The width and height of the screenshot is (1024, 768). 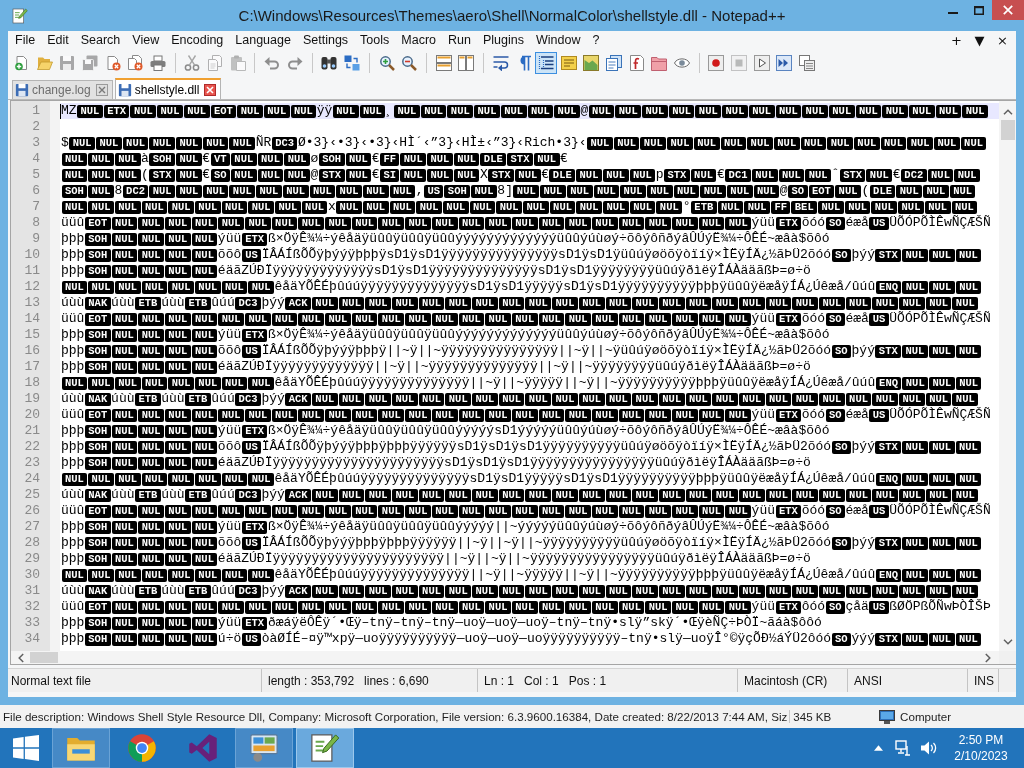 What do you see at coordinates (237, 62) in the screenshot?
I see `clipboard-icon` at bounding box center [237, 62].